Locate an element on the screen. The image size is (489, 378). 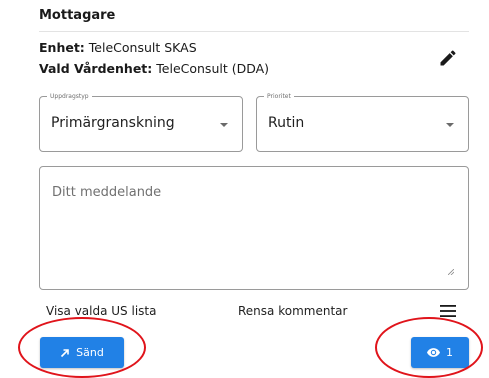
priority-select: Prioritet Rutin is located at coordinates (362, 122).